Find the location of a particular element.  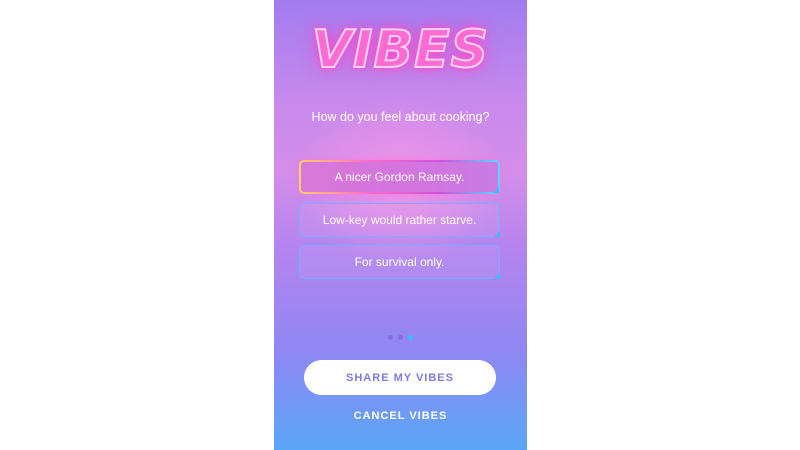

answer-option-label: For survival only. is located at coordinates (399, 262).